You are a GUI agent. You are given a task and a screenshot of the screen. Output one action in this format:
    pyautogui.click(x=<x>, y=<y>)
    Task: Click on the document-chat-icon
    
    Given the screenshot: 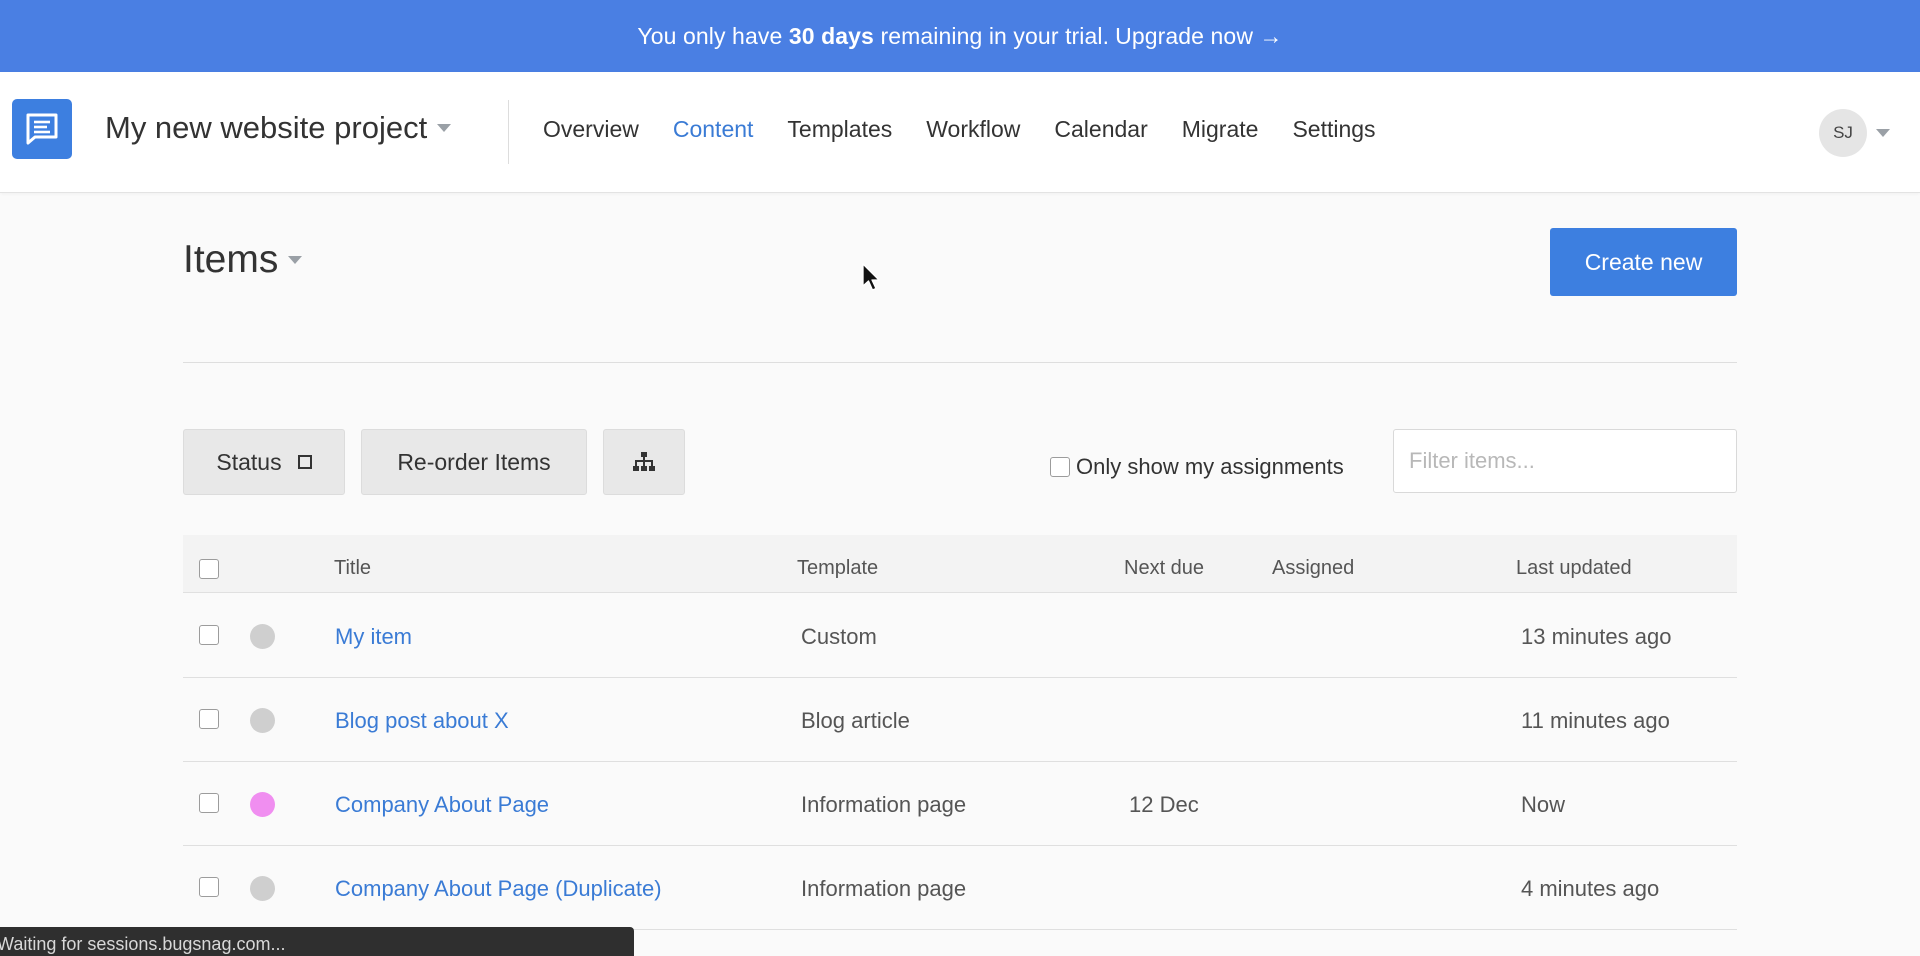 What is the action you would take?
    pyautogui.click(x=42, y=129)
    